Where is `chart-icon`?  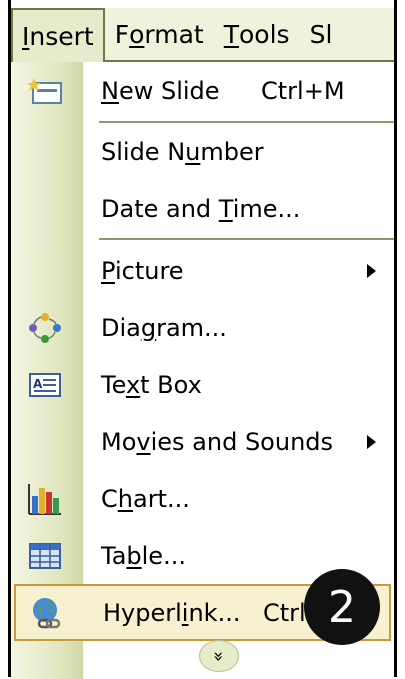
chart-icon is located at coordinates (45, 499).